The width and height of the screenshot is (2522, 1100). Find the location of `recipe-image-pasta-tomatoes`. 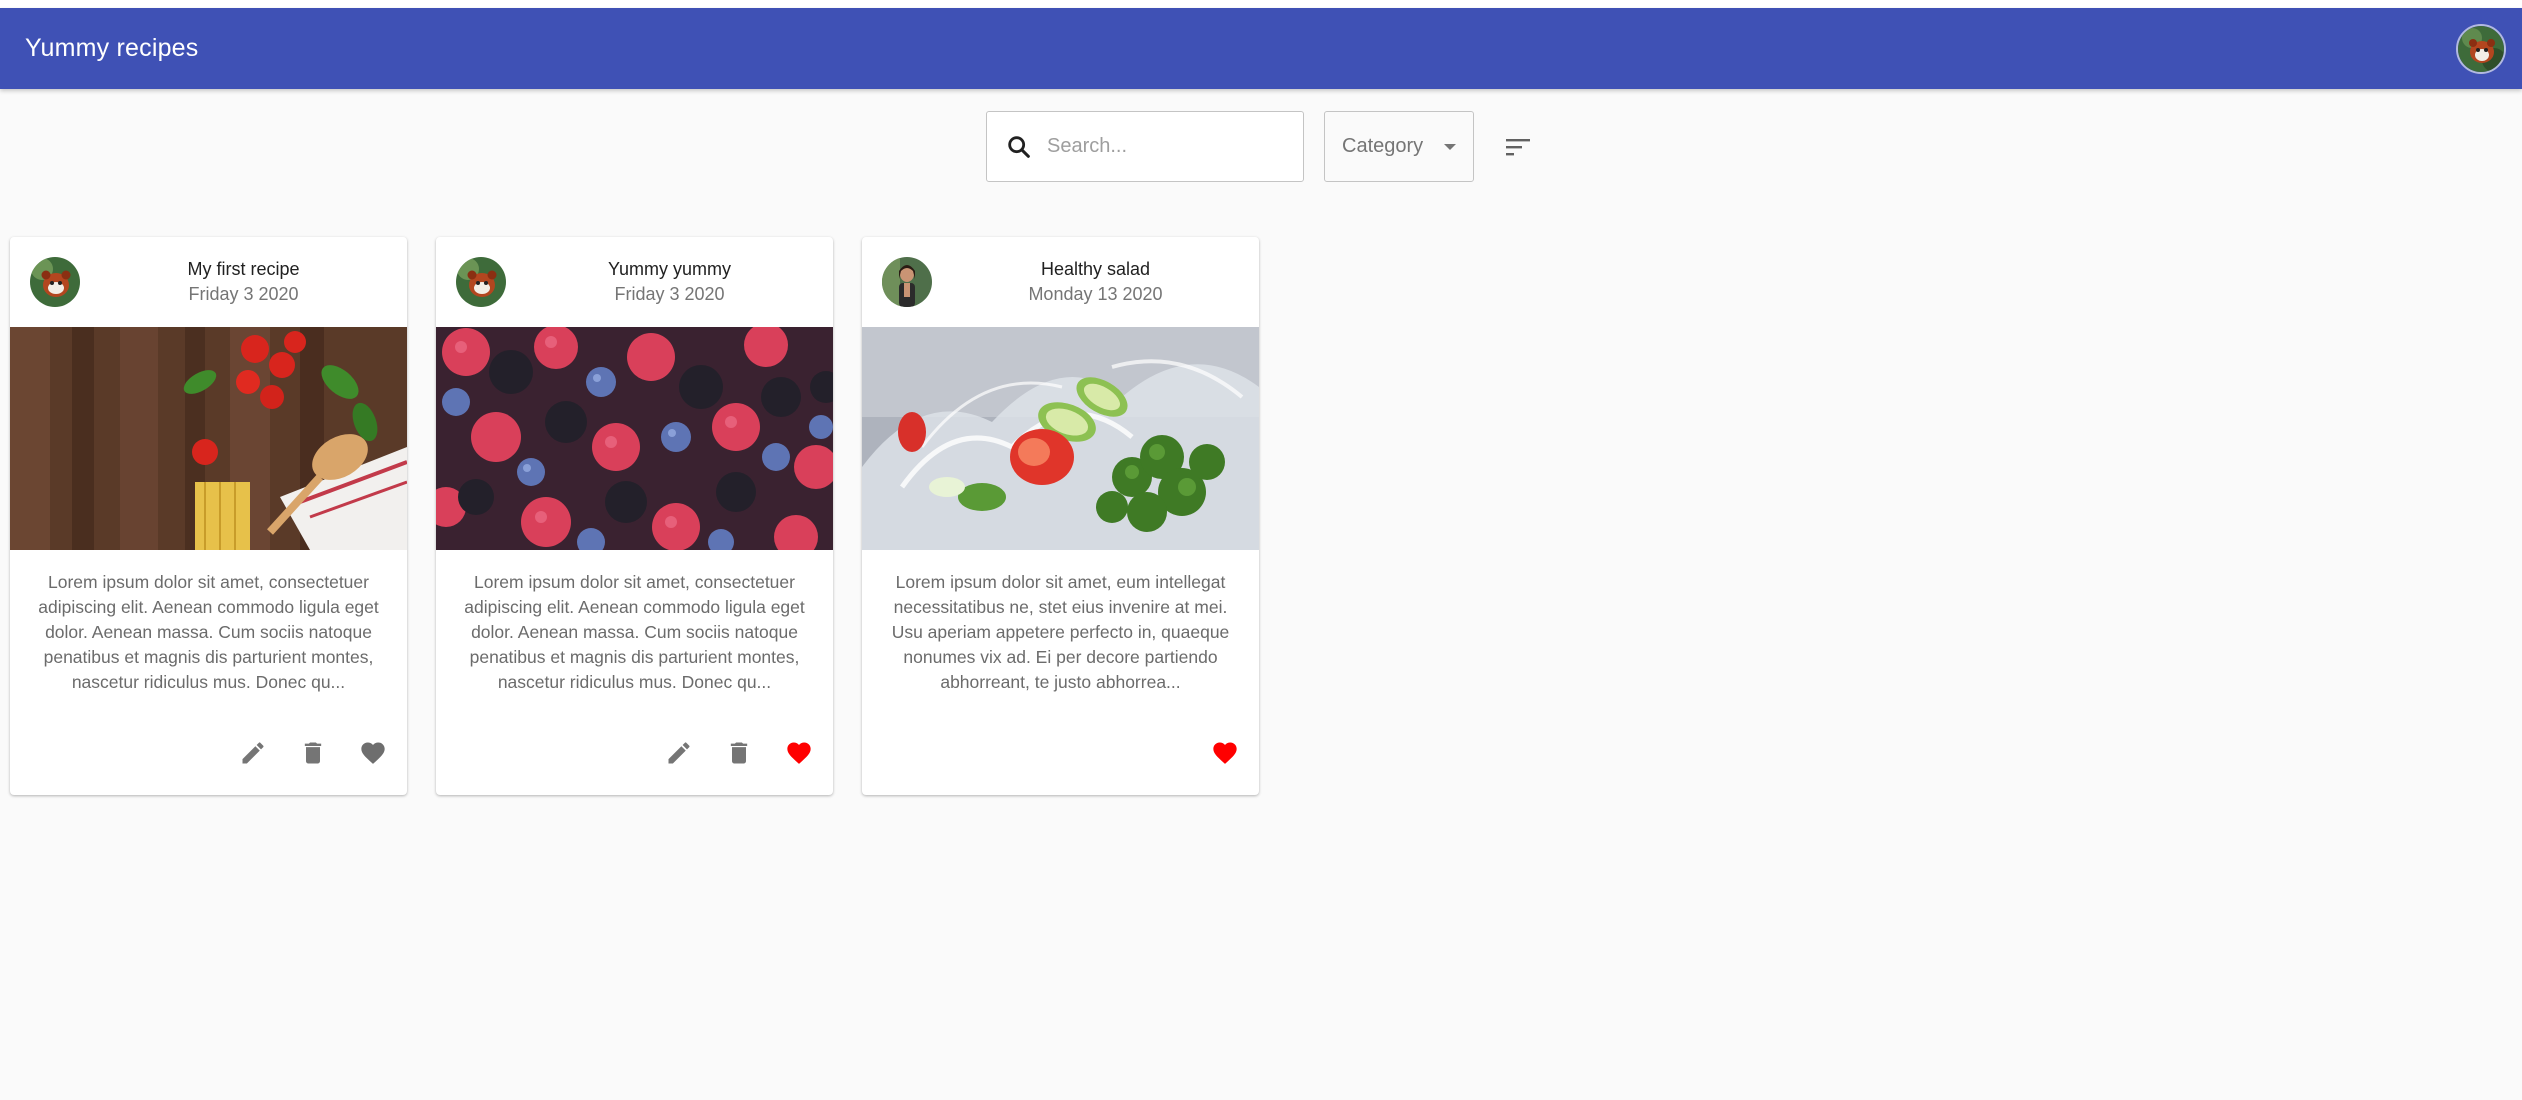

recipe-image-pasta-tomatoes is located at coordinates (208, 438).